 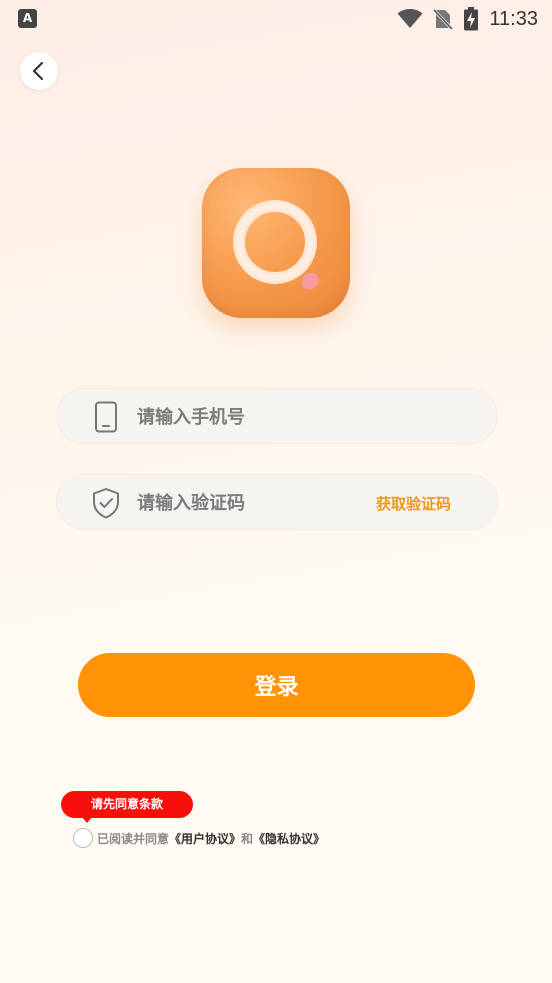 I want to click on search-q-logo-icon, so click(x=276, y=245).